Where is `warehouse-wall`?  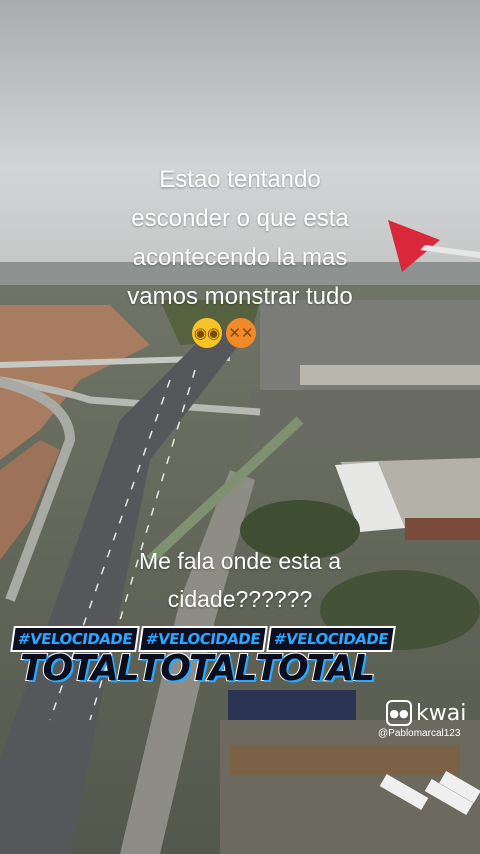 warehouse-wall is located at coordinates (442, 529).